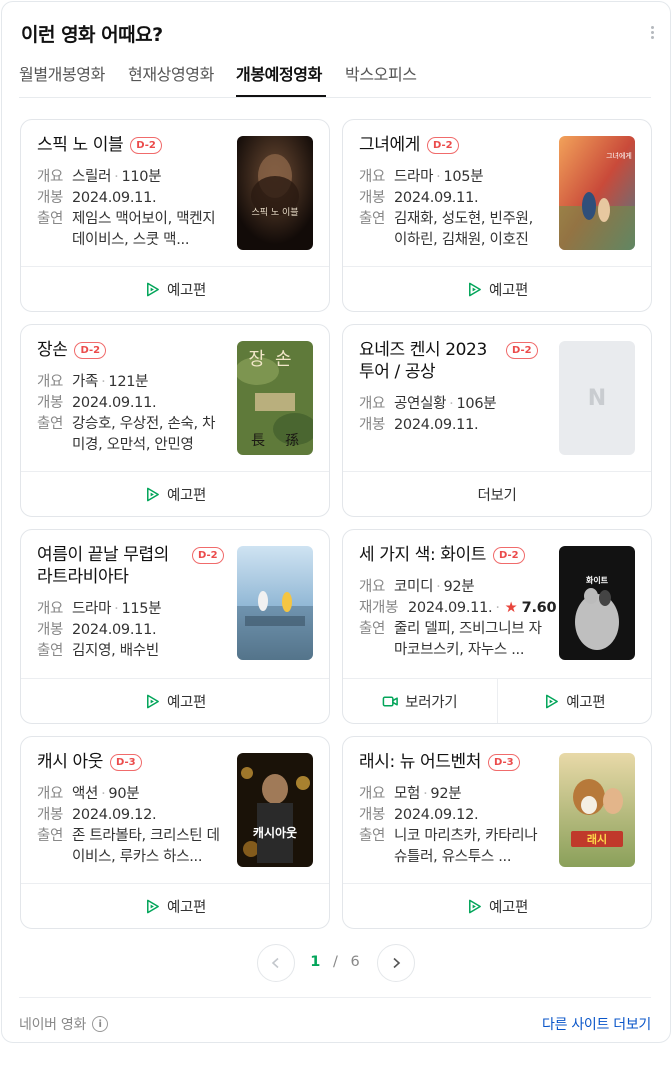 This screenshot has width=672, height=1072. Describe the element at coordinates (128, 382) in the screenshot. I see `runtime: 121분` at that location.